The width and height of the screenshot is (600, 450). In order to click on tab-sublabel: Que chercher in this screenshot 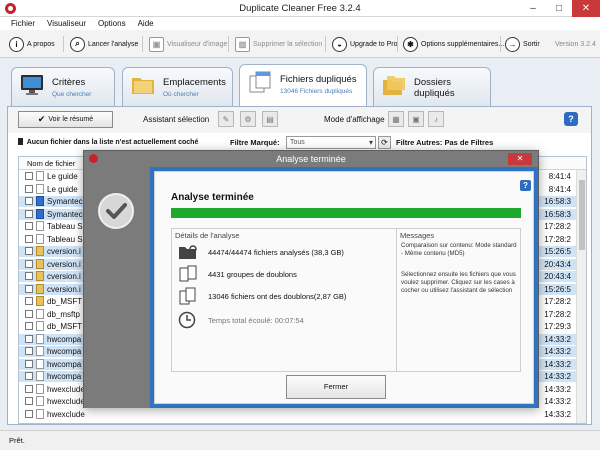, I will do `click(72, 94)`.